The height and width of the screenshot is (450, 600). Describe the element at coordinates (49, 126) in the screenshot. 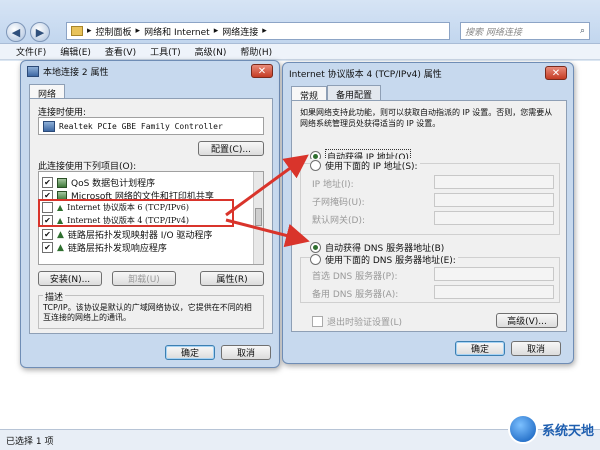

I see `network-card-icon` at that location.